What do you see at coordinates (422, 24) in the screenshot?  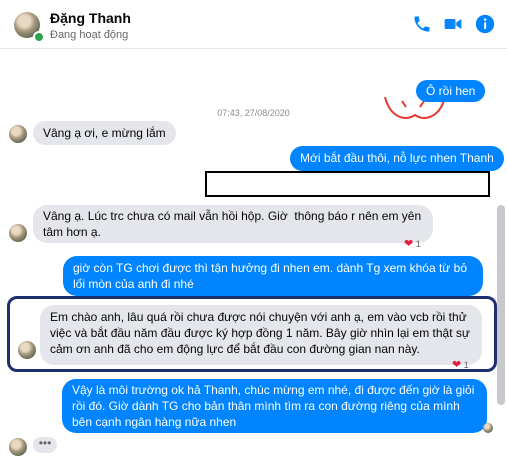 I see `phone-icon` at bounding box center [422, 24].